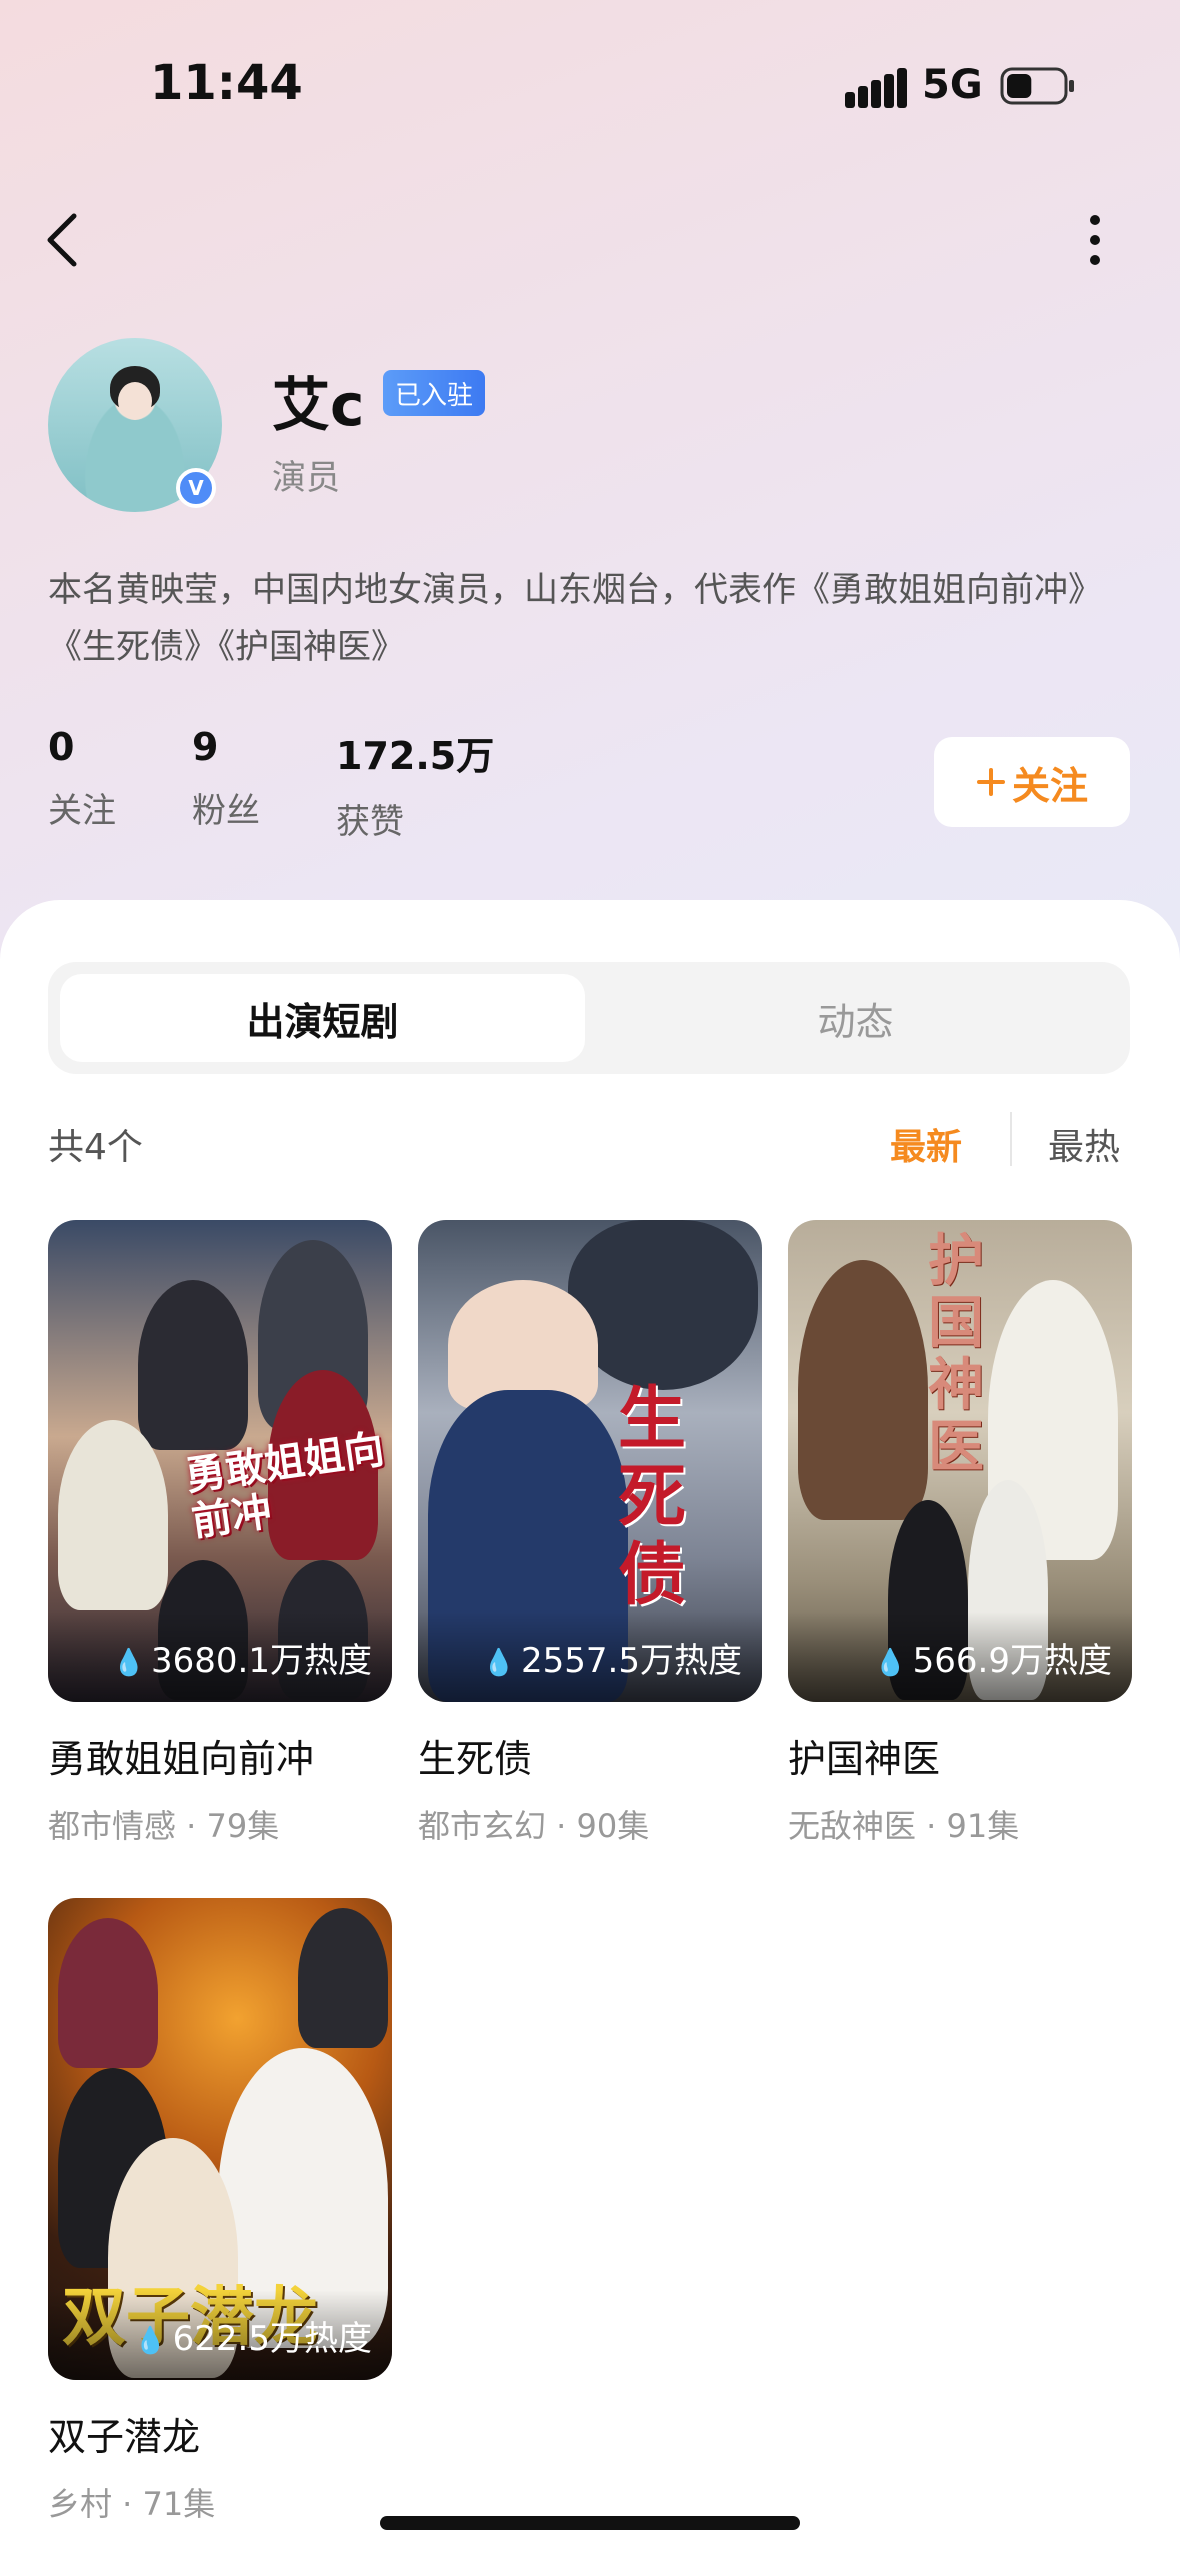 Image resolution: width=1180 pixels, height=2556 pixels. What do you see at coordinates (306, 478) in the screenshot?
I see `profile-role: 演员` at bounding box center [306, 478].